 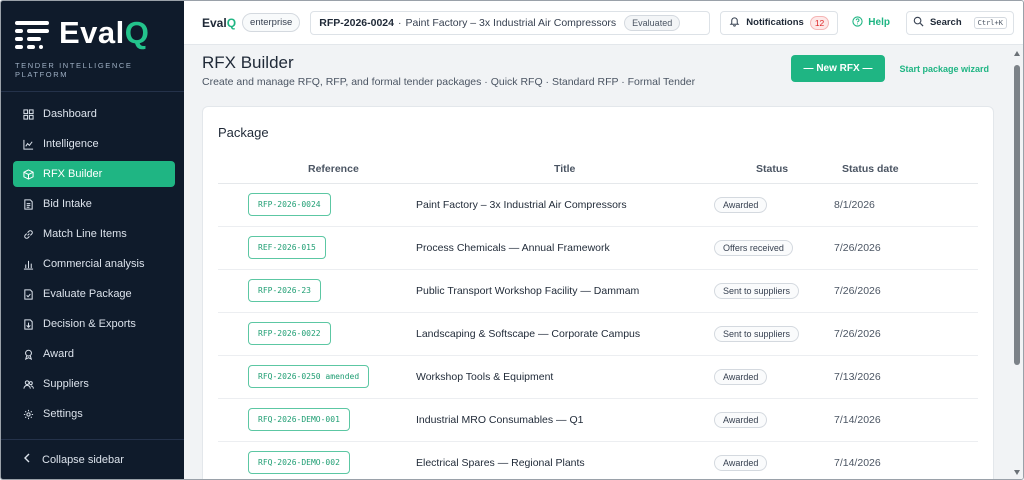 I want to click on sidebar-item-rfx-builder: RFX Builder, so click(x=94, y=174).